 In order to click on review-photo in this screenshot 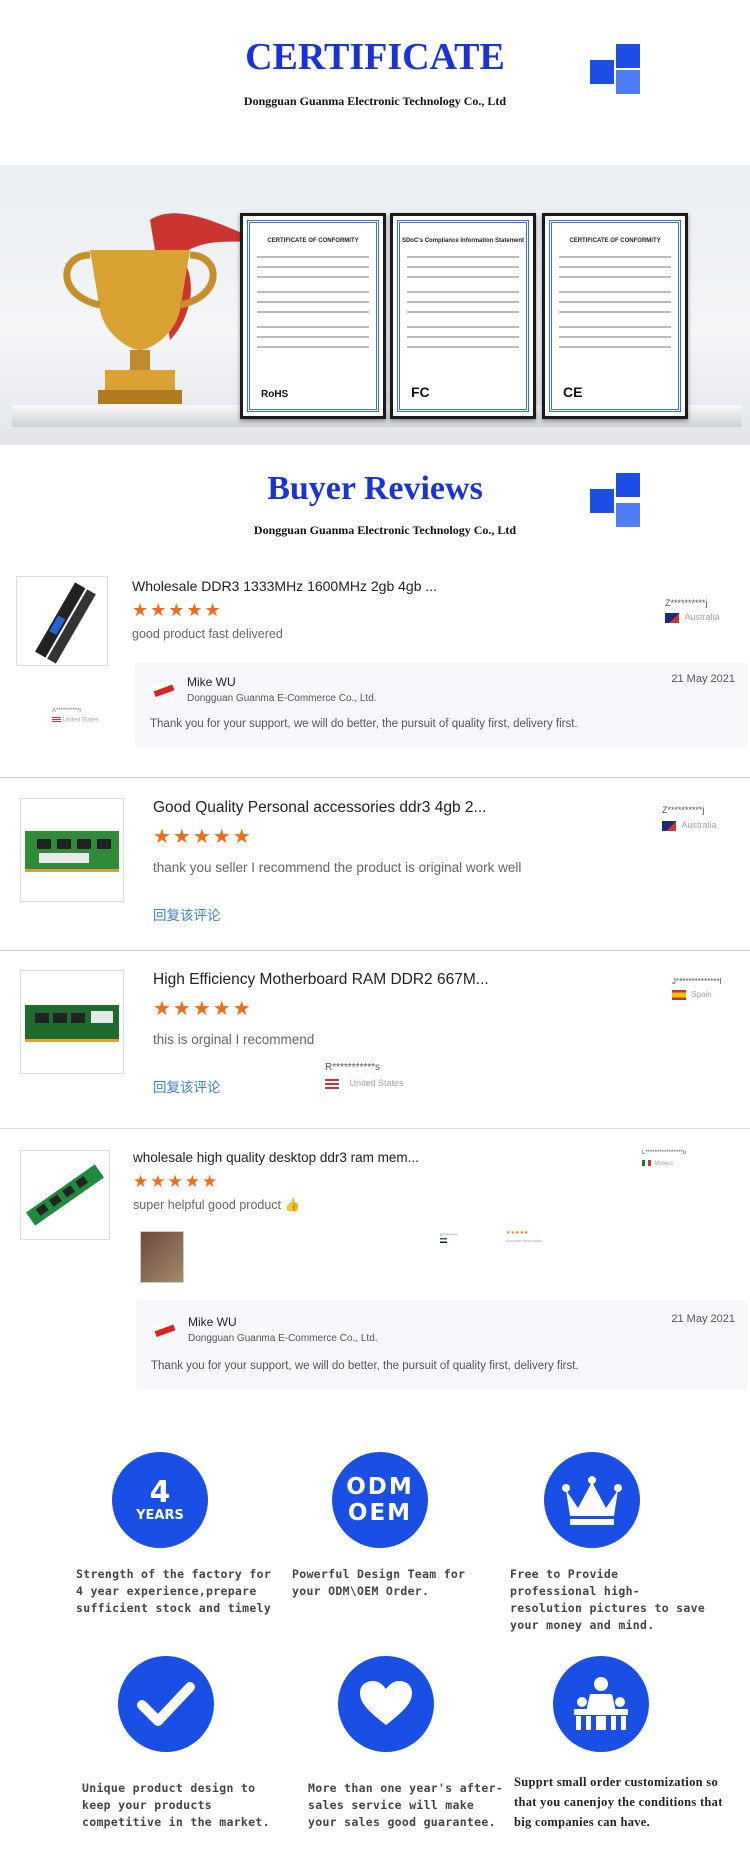, I will do `click(162, 1257)`.